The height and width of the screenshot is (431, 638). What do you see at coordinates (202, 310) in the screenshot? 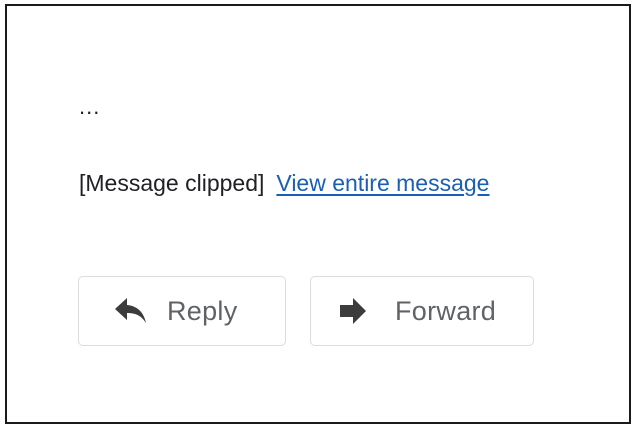
I see `reply-button-label: Reply` at bounding box center [202, 310].